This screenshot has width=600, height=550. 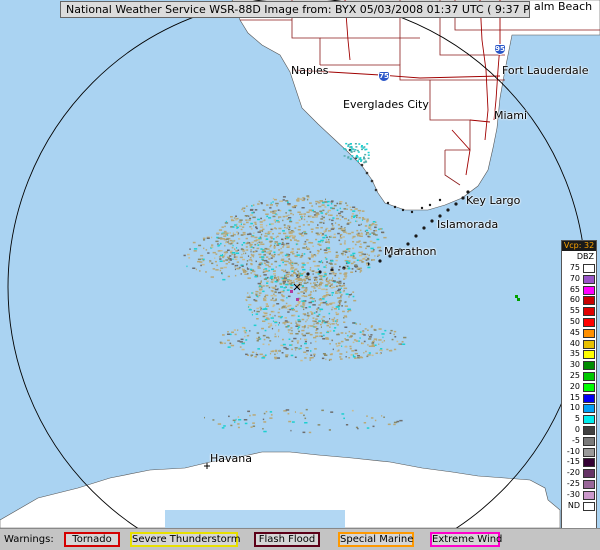 I want to click on city-label-everglades-city: Everglades City, so click(x=386, y=104).